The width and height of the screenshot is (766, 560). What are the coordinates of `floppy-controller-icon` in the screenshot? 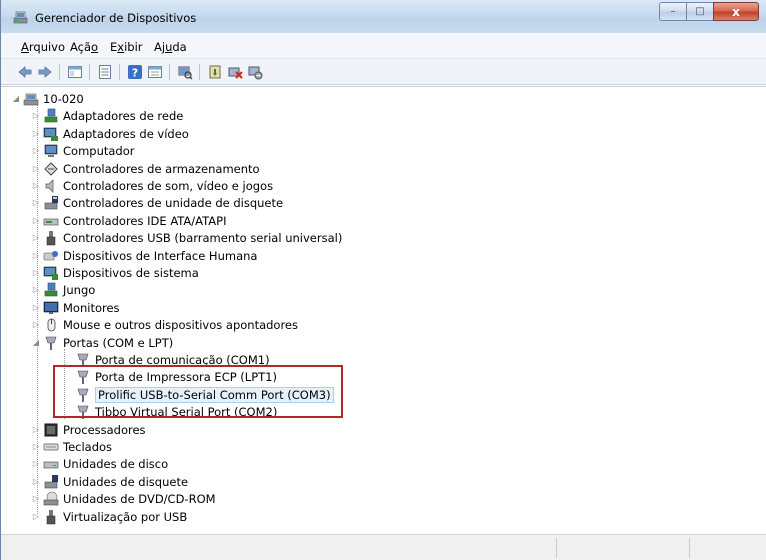 It's located at (51, 202).